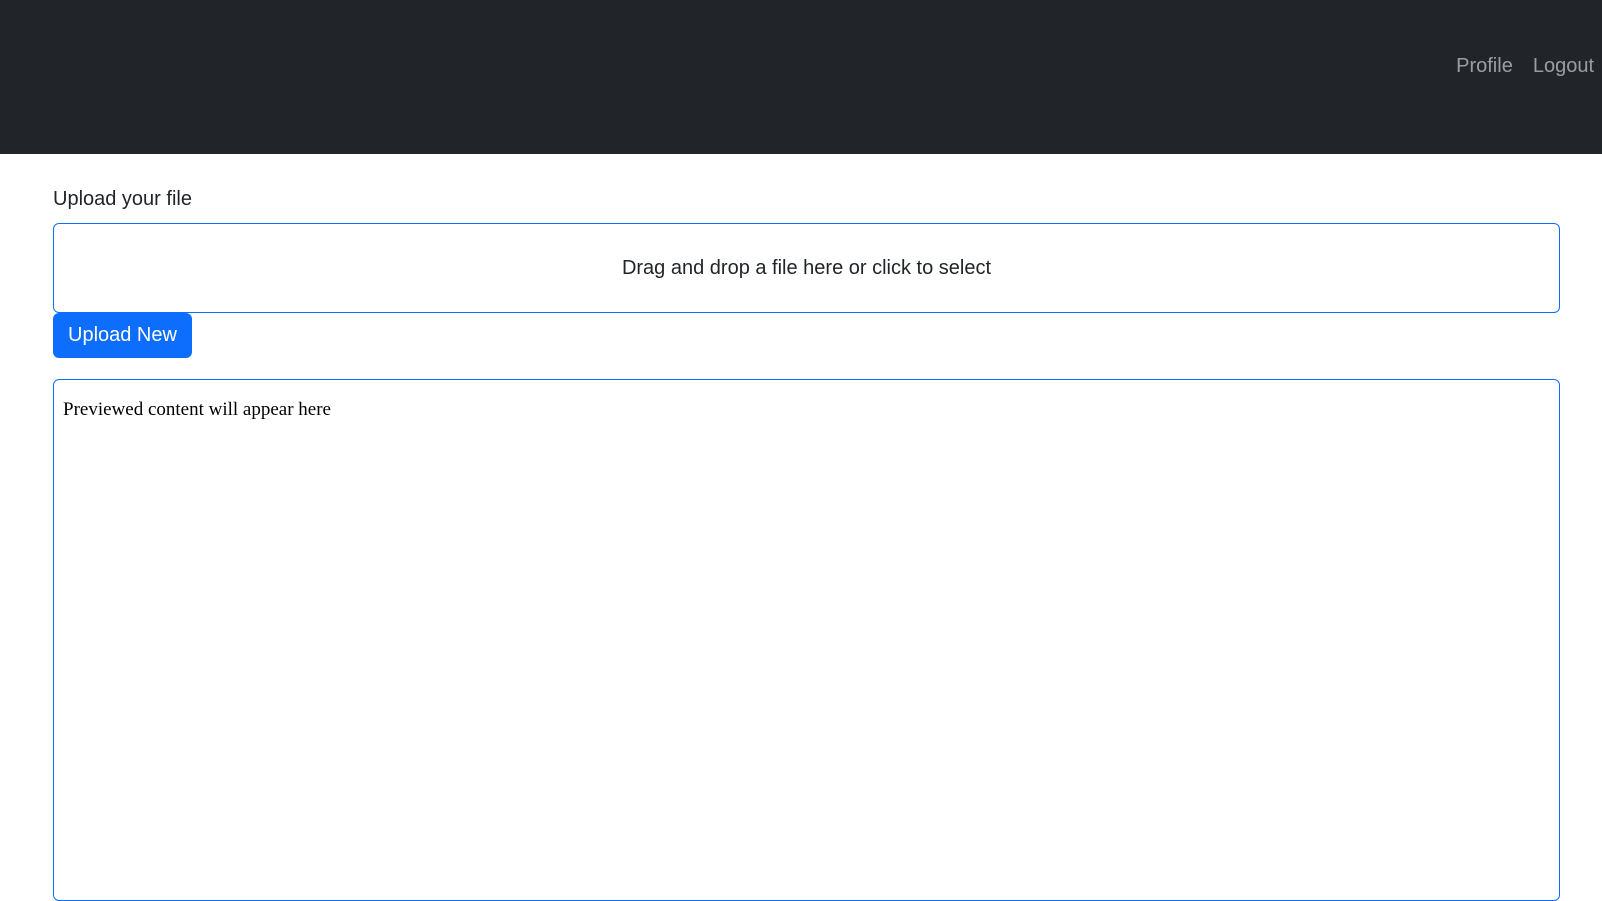  What do you see at coordinates (1563, 66) in the screenshot?
I see `logout-link: Logout` at bounding box center [1563, 66].